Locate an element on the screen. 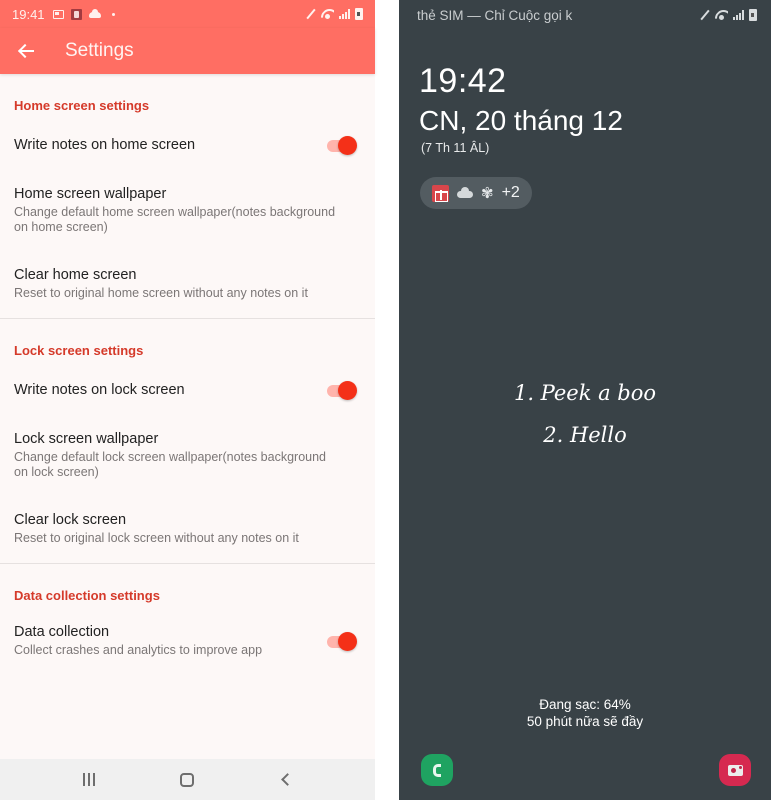 This screenshot has height=800, width=771. charging-time-remaining: 50 phút nữa sẽ đầy is located at coordinates (585, 721).